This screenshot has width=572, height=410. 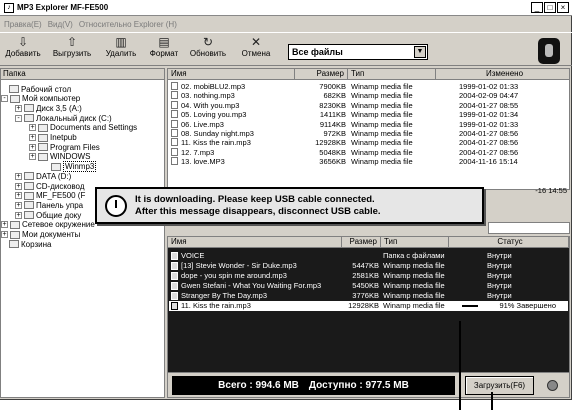 I want to click on menu-edit: Правка(E), so click(x=23, y=24).